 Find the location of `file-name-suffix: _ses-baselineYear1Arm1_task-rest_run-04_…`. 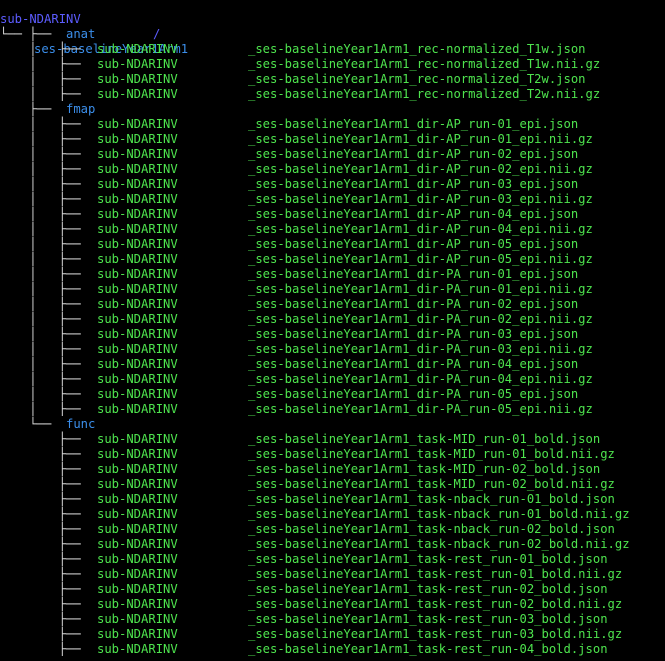

file-name-suffix: _ses-baselineYear1Arm1_task-rest_run-04_… is located at coordinates (428, 649).